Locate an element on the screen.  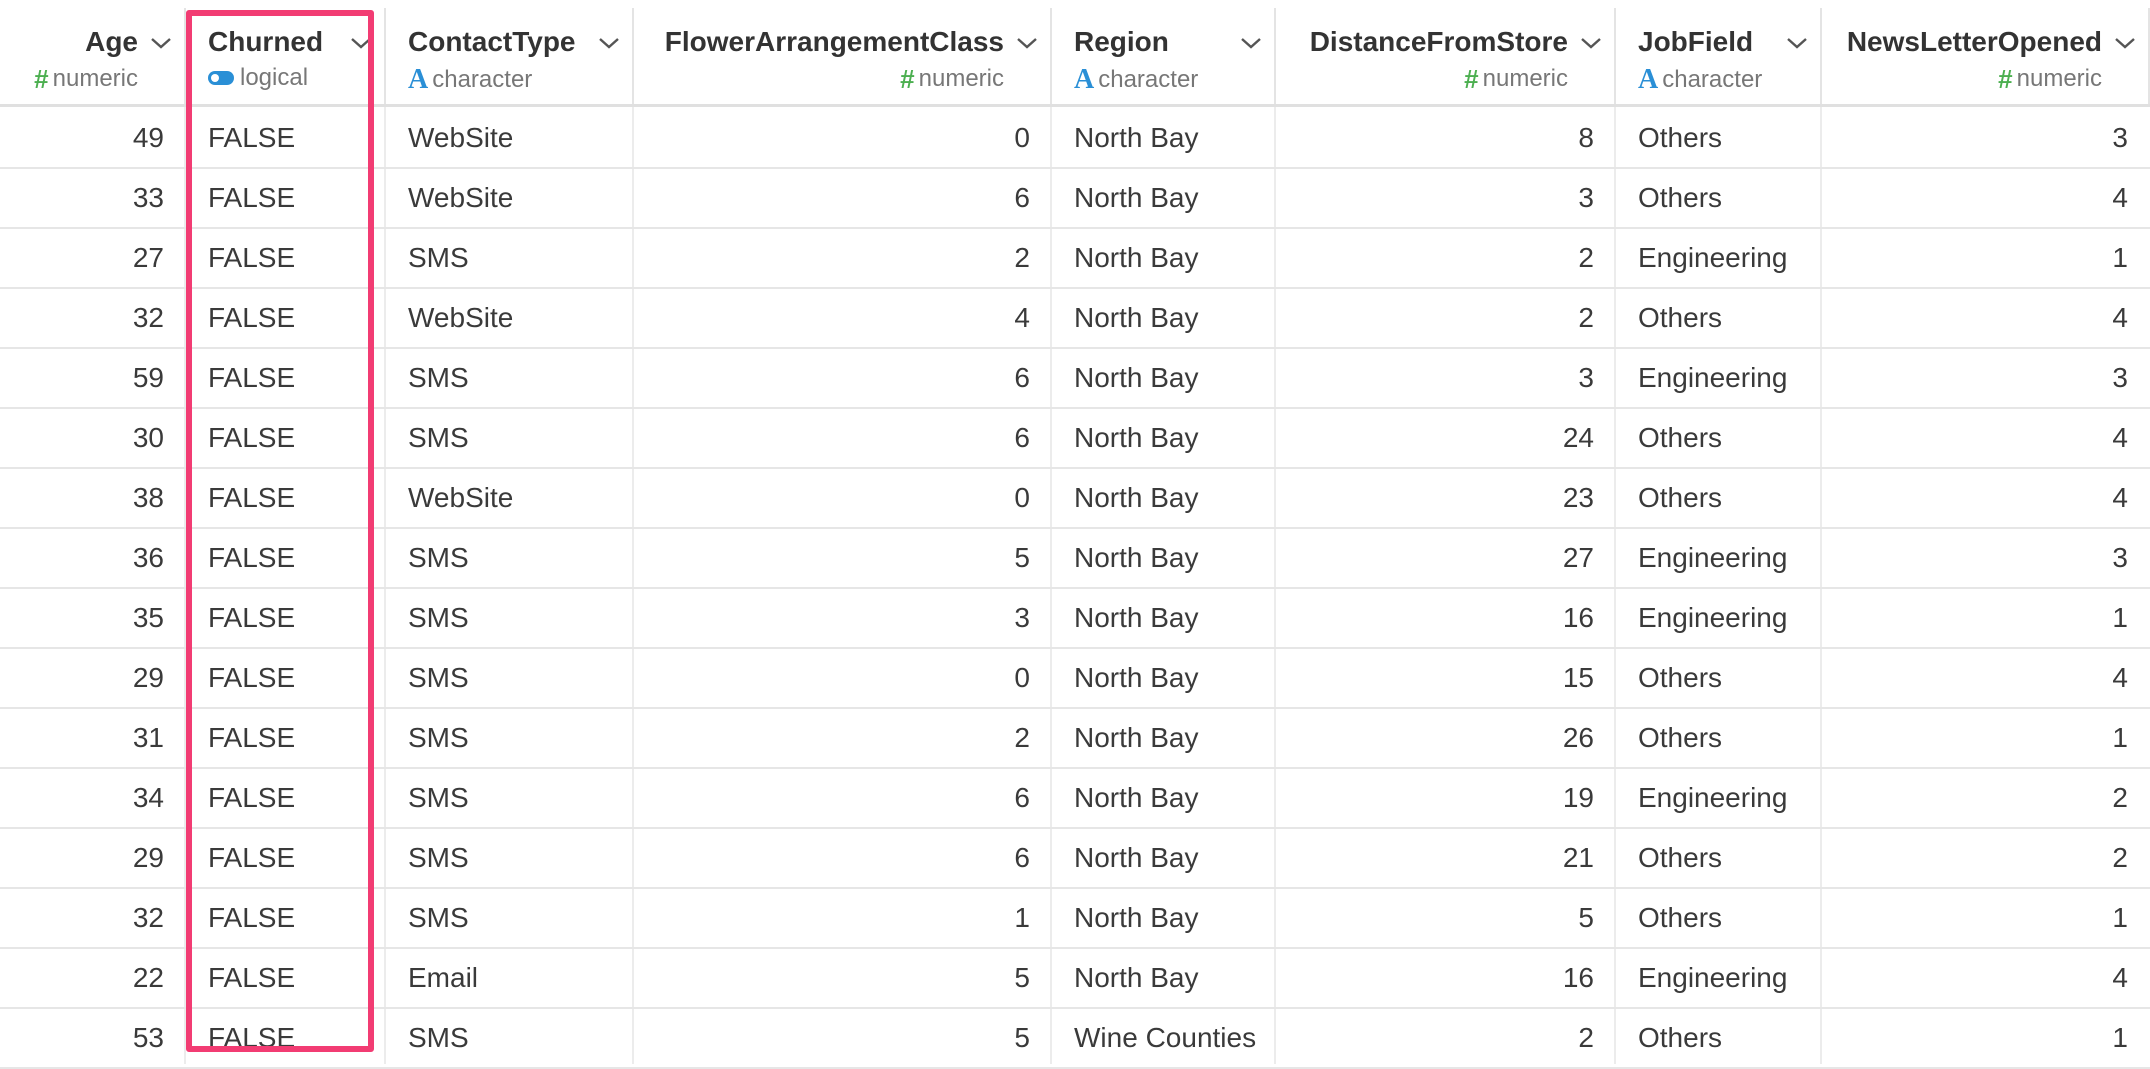
cell-distancefromstore: 23 is located at coordinates (1446, 498).